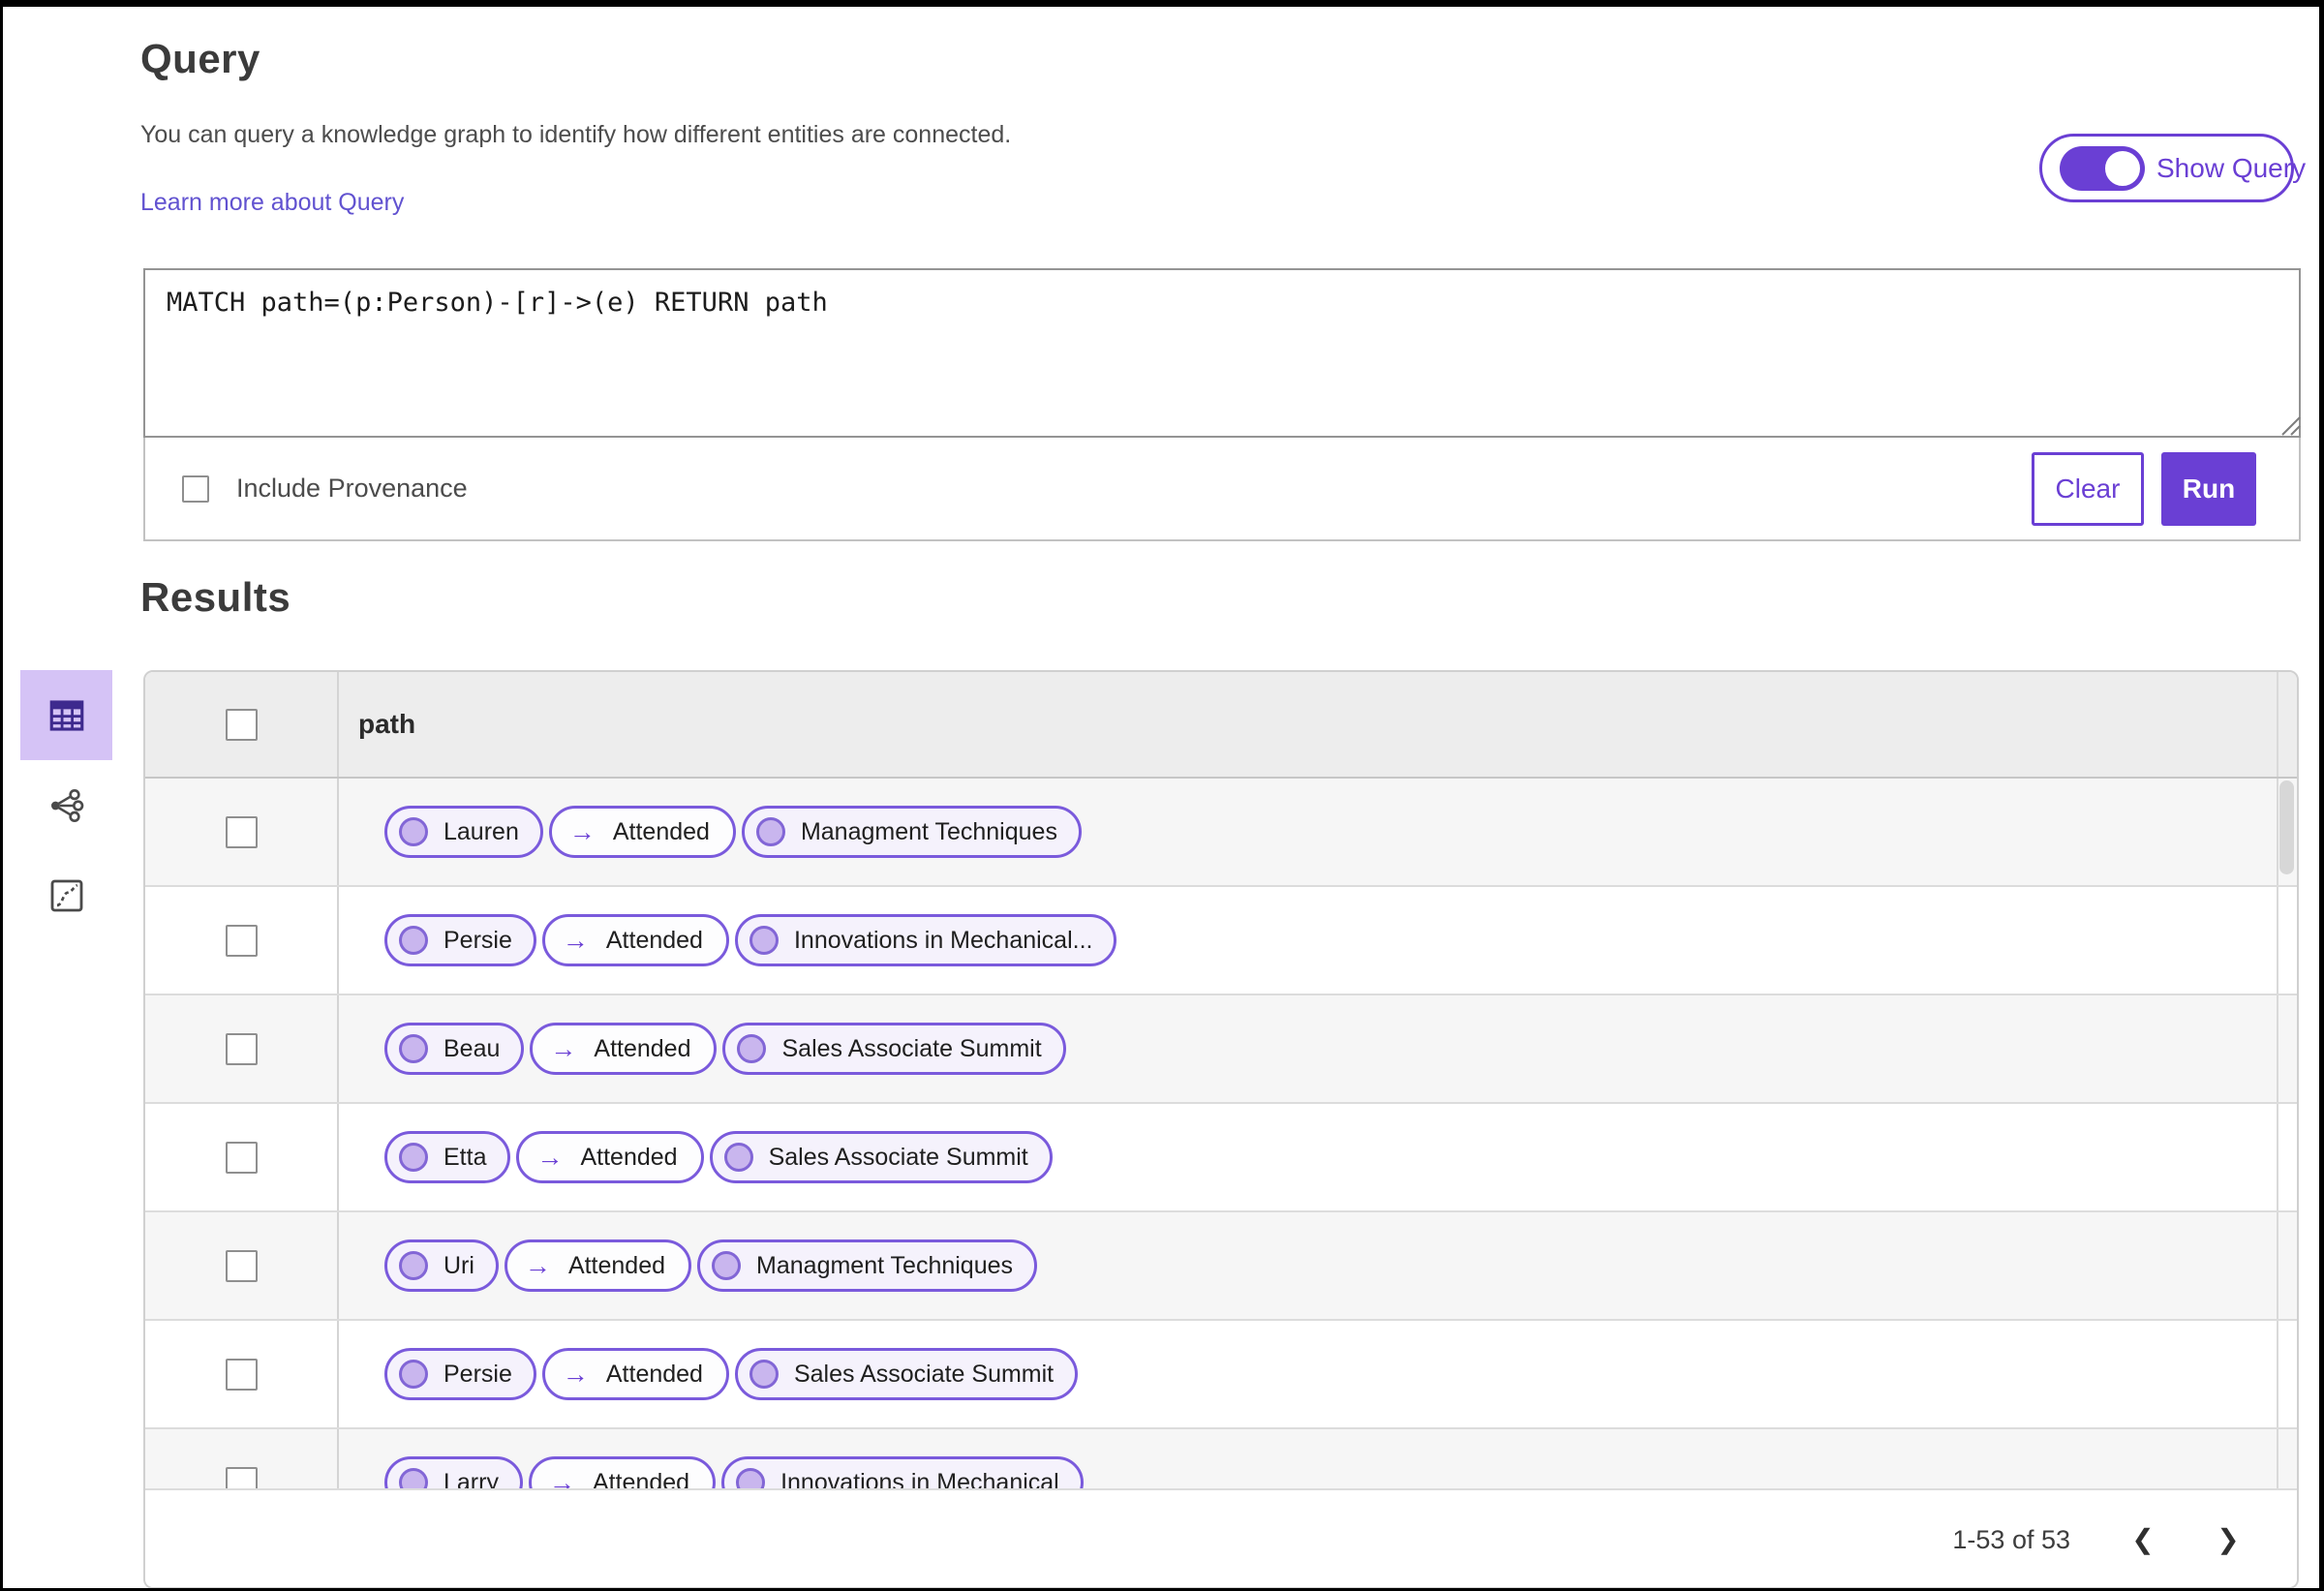 This screenshot has width=2324, height=1591. I want to click on select-all-checkbox, so click(242, 724).